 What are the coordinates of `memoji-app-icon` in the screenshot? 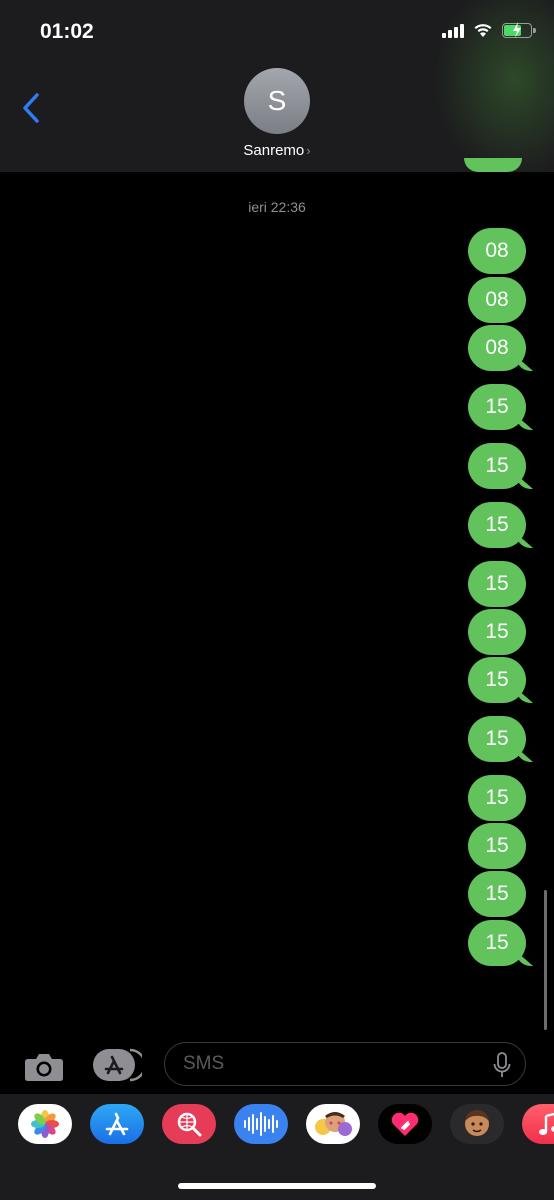 It's located at (477, 1124).